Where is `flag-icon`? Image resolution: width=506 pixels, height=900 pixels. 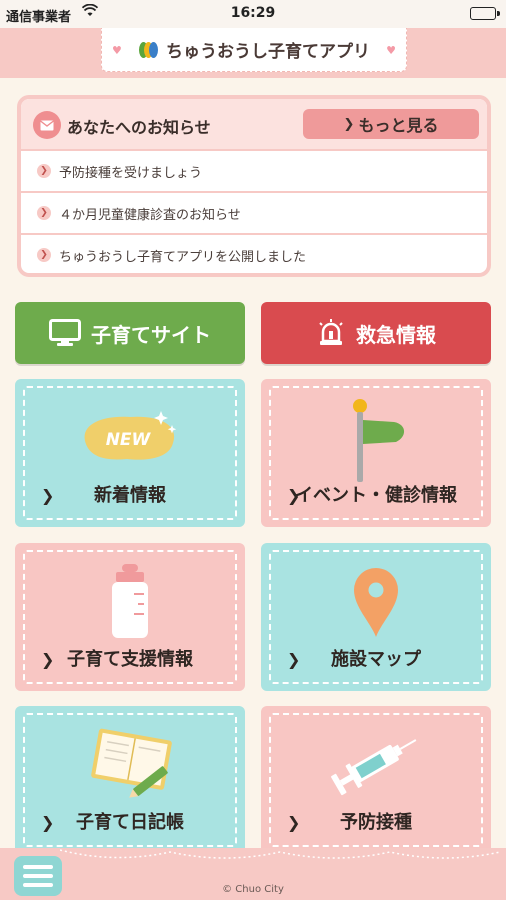
flag-icon is located at coordinates (376, 439).